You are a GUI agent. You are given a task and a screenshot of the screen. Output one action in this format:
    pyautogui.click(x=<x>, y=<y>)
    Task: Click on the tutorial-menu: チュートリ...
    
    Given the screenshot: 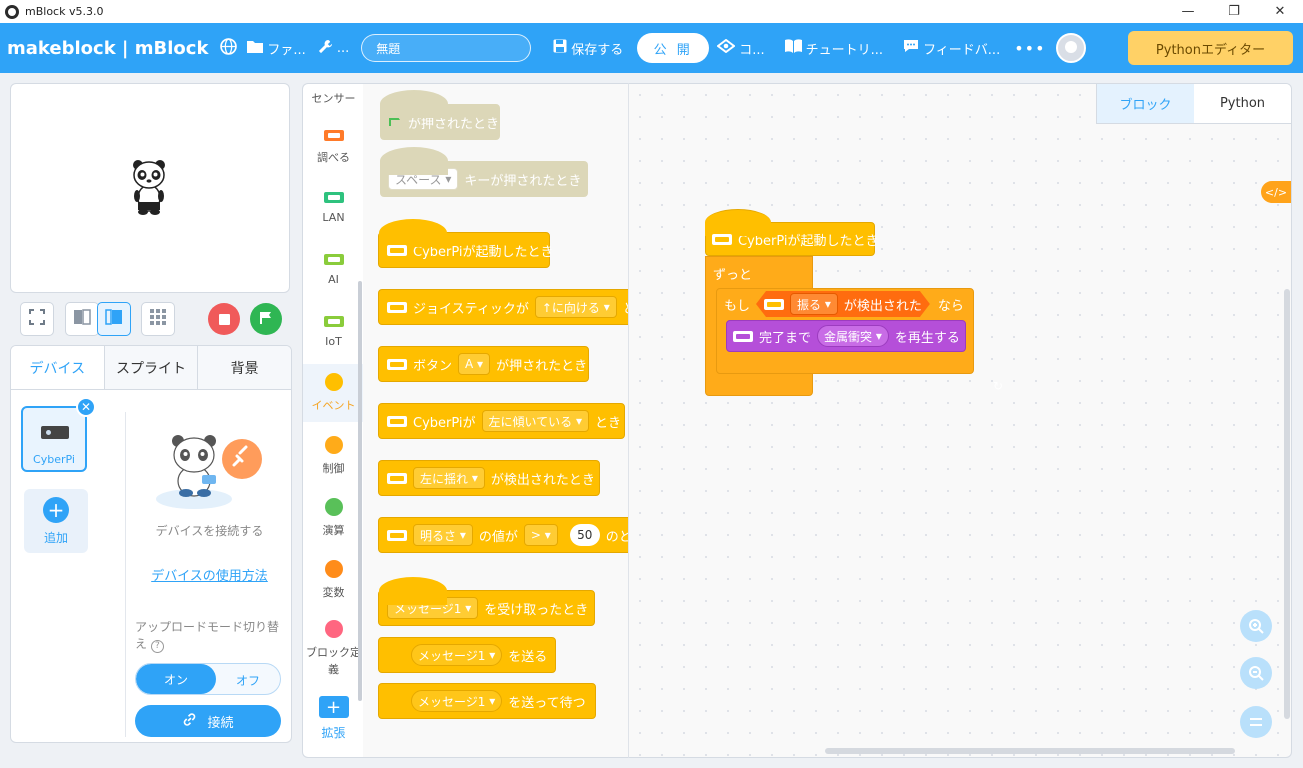 What is the action you would take?
    pyautogui.click(x=833, y=48)
    